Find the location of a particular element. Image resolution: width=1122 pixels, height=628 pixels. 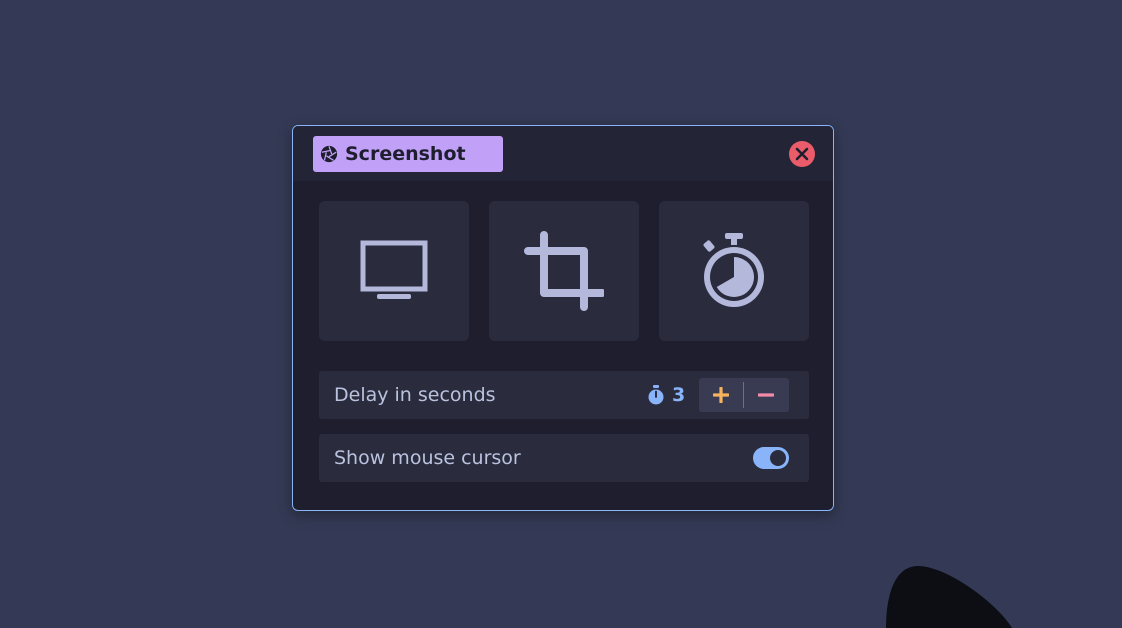

monitor-icon is located at coordinates (394, 269).